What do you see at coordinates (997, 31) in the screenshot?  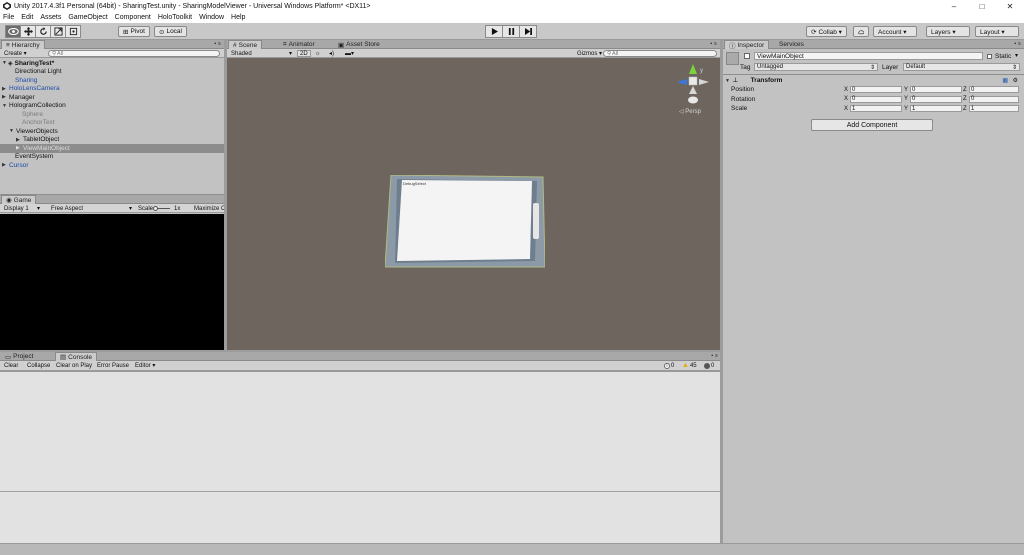 I see `layout-dropdown: Layout ▾` at bounding box center [997, 31].